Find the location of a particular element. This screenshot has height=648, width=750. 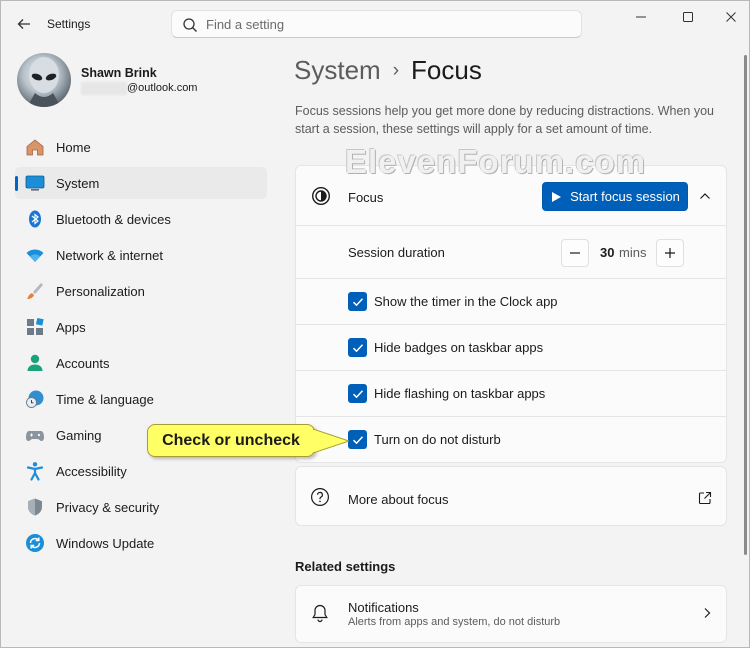

sidebar-item-label: Apps is located at coordinates (71, 327).